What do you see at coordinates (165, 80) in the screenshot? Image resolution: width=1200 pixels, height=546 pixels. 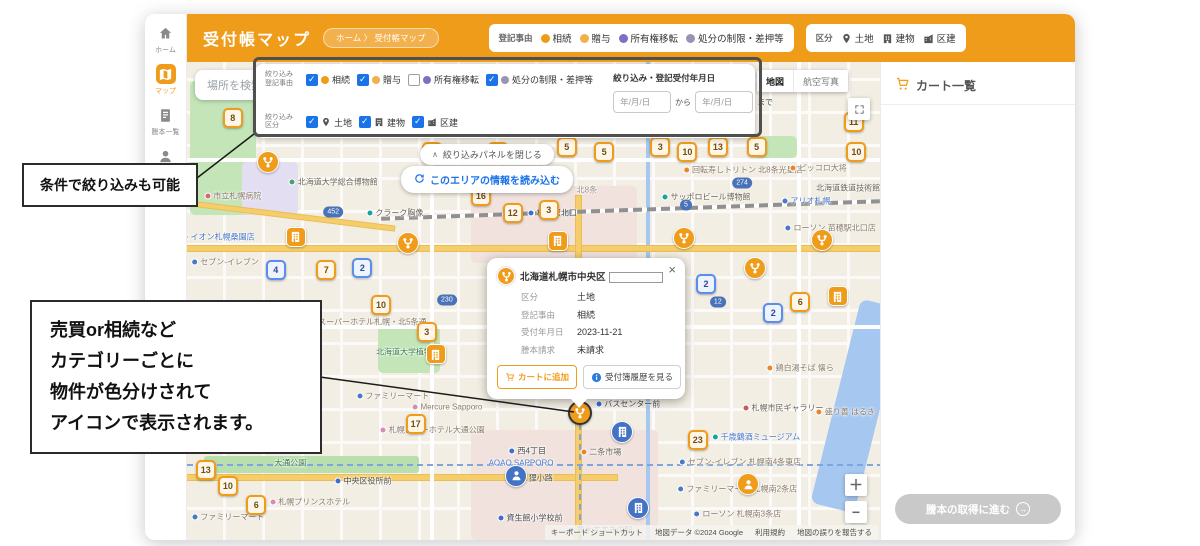 I see `sidebar-item-map: マップ` at bounding box center [165, 80].